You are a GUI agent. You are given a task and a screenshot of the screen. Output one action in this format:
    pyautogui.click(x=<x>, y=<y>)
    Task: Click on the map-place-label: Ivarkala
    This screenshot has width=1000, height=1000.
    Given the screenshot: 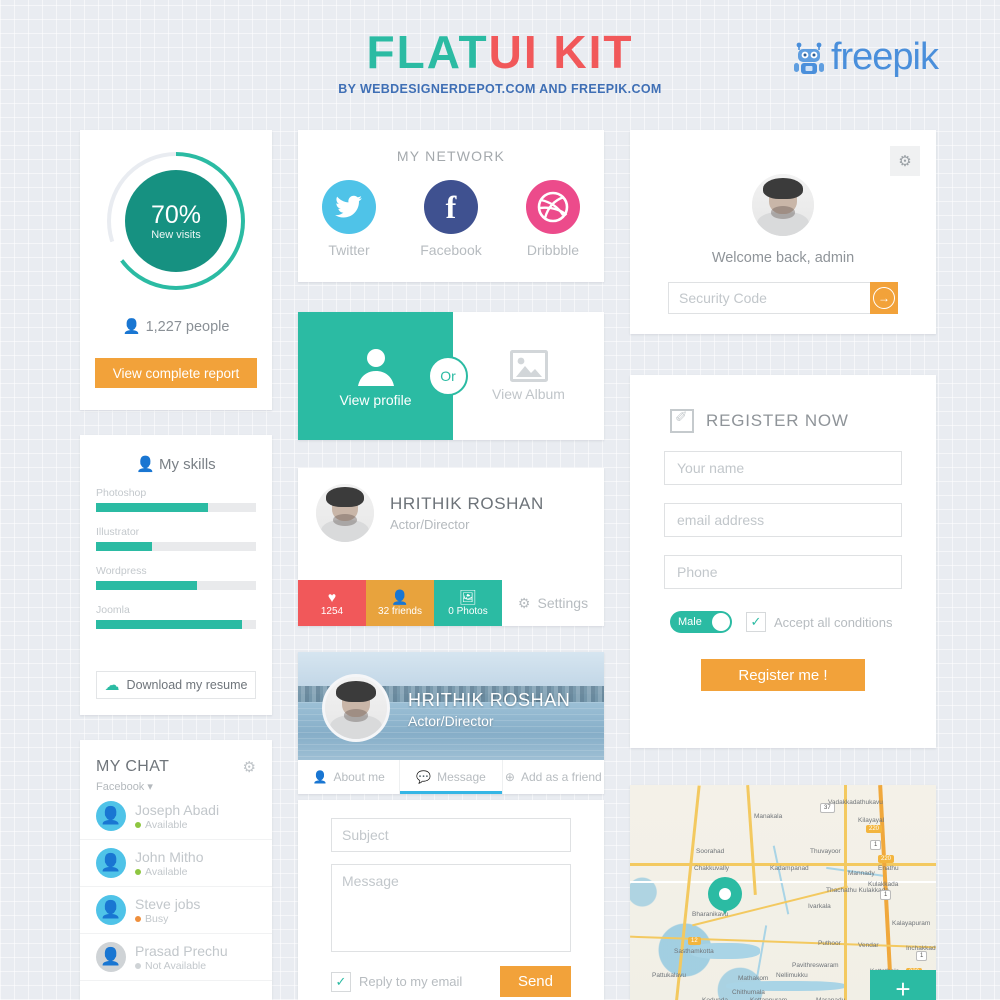 What is the action you would take?
    pyautogui.click(x=819, y=906)
    